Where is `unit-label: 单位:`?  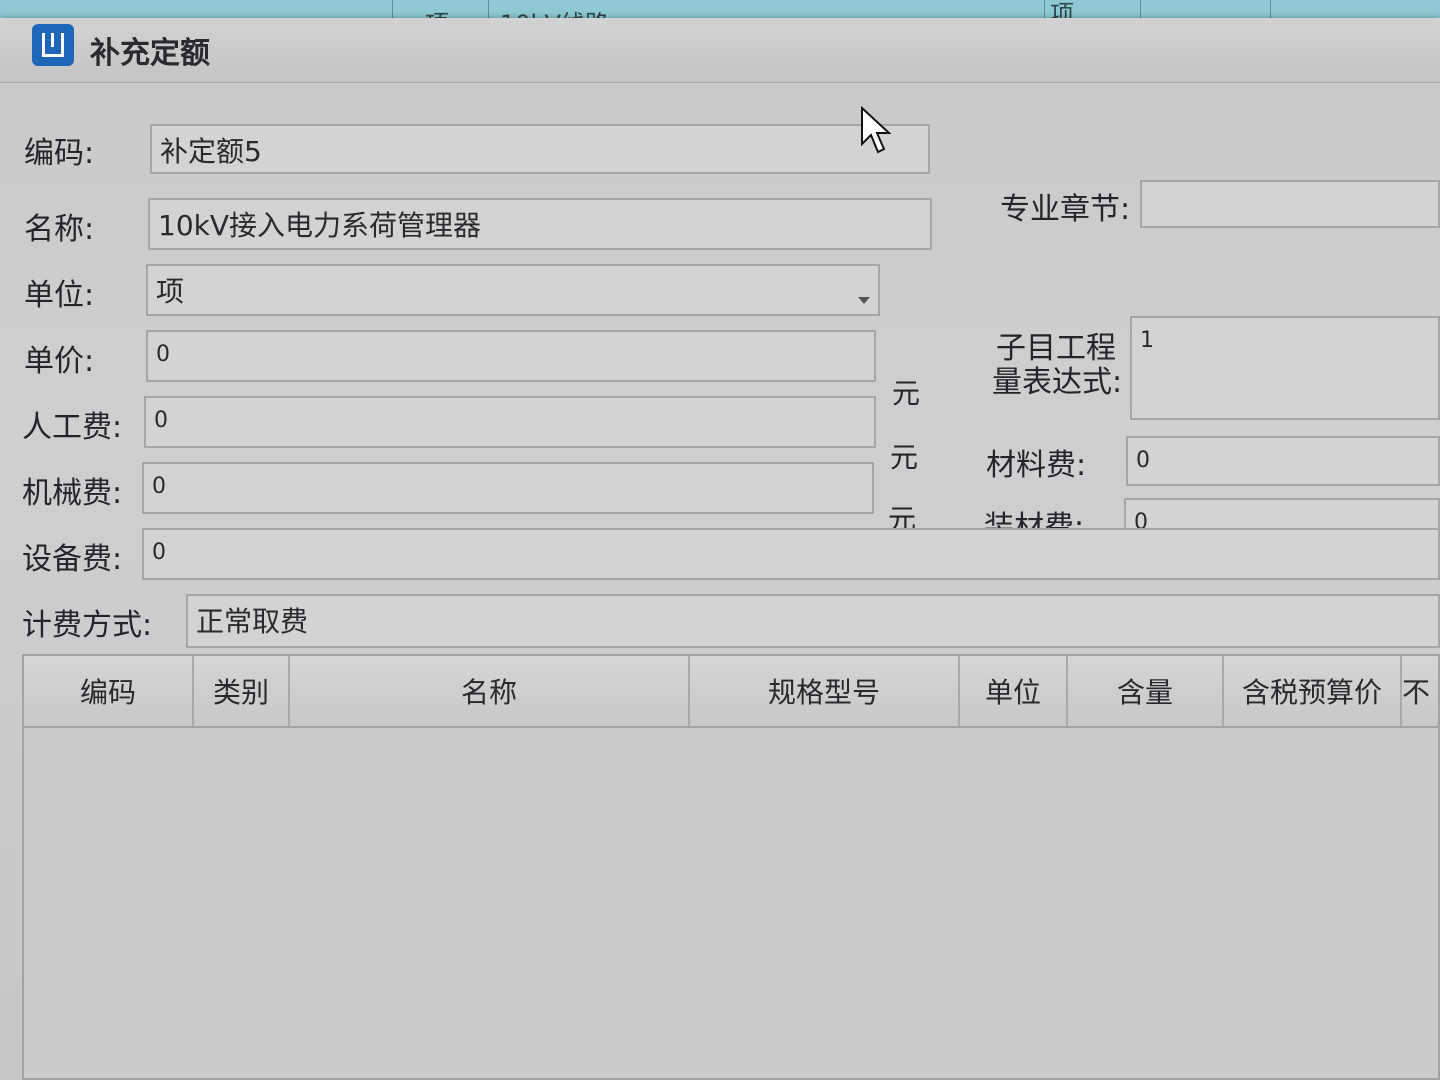
unit-label: 单位: is located at coordinates (59, 295).